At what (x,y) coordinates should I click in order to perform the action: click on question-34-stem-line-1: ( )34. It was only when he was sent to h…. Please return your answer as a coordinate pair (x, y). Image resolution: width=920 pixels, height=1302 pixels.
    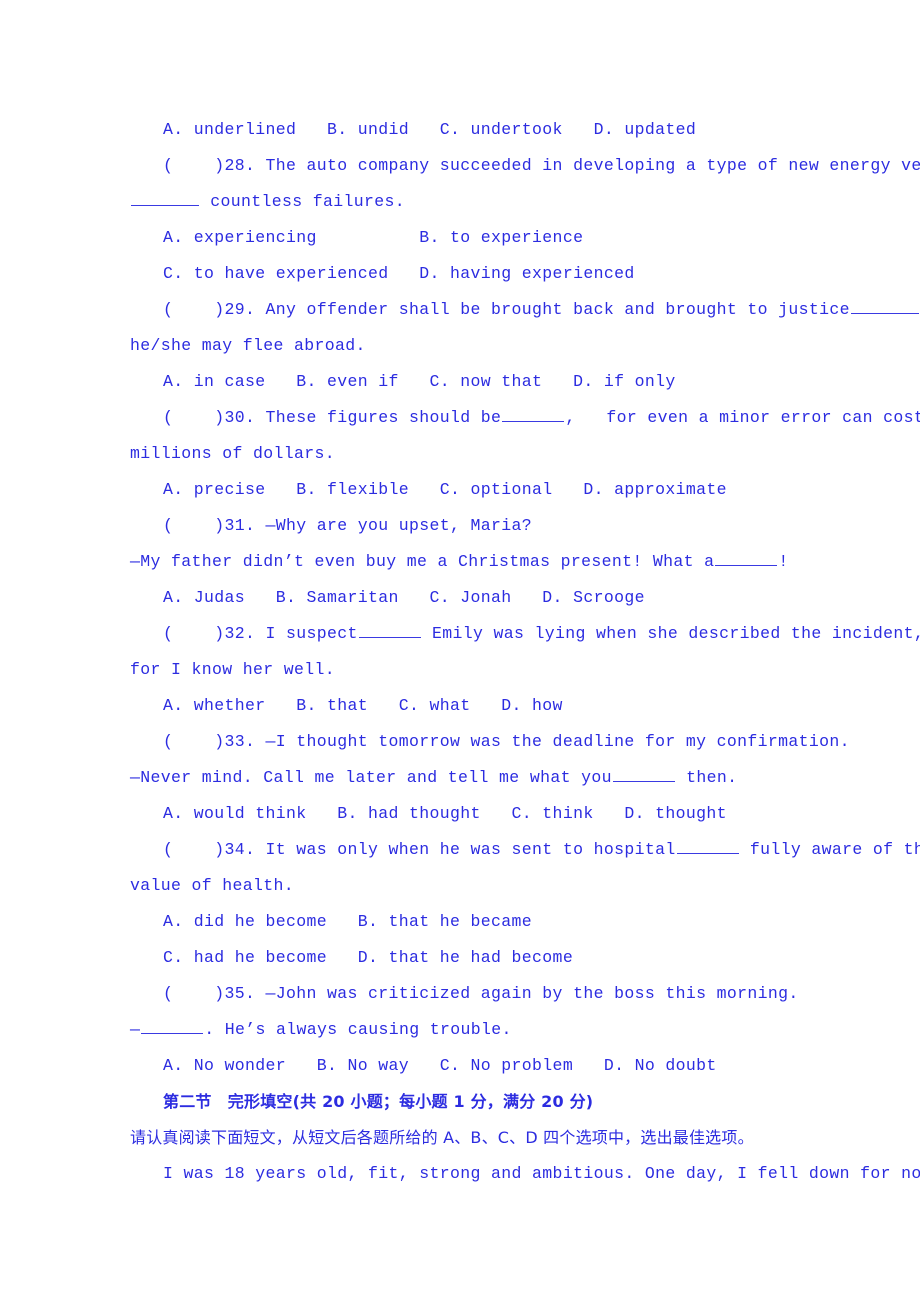
    Looking at the image, I should click on (525, 850).